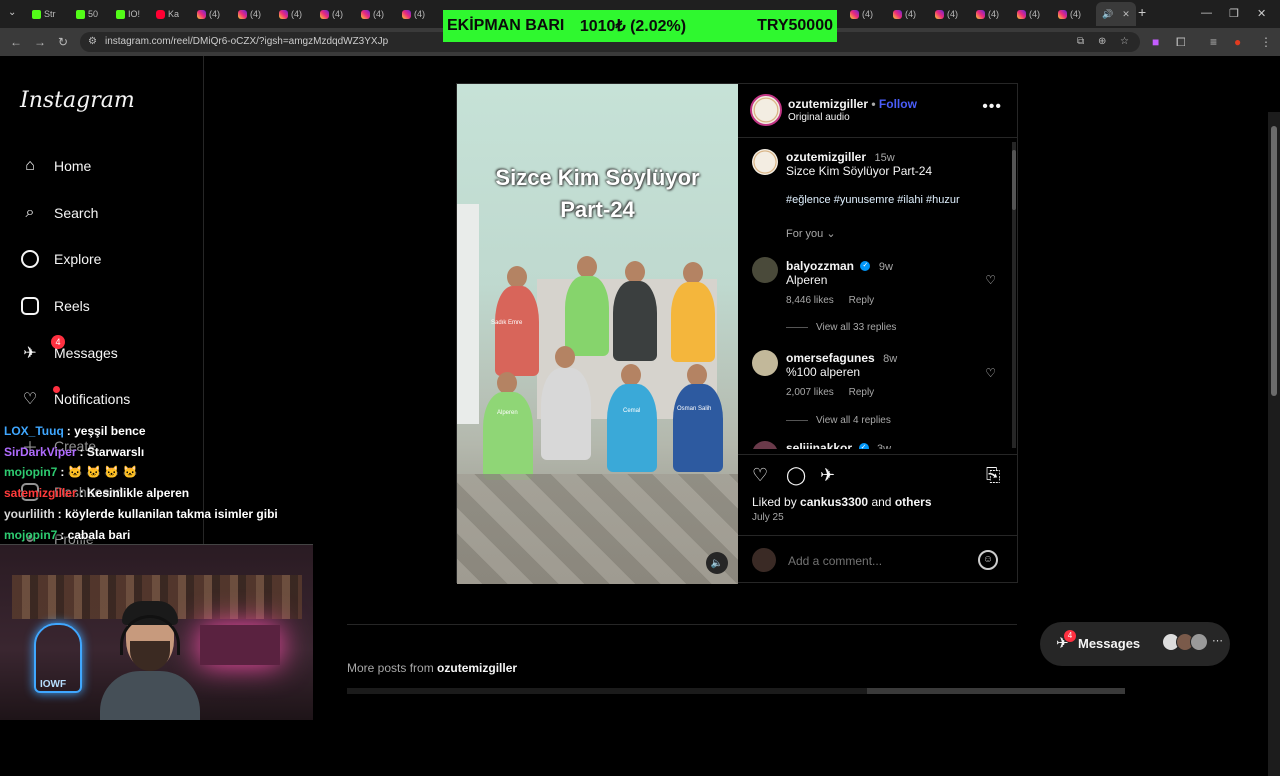 The width and height of the screenshot is (1280, 776). What do you see at coordinates (1274, 444) in the screenshot?
I see `page-scrollbar` at bounding box center [1274, 444].